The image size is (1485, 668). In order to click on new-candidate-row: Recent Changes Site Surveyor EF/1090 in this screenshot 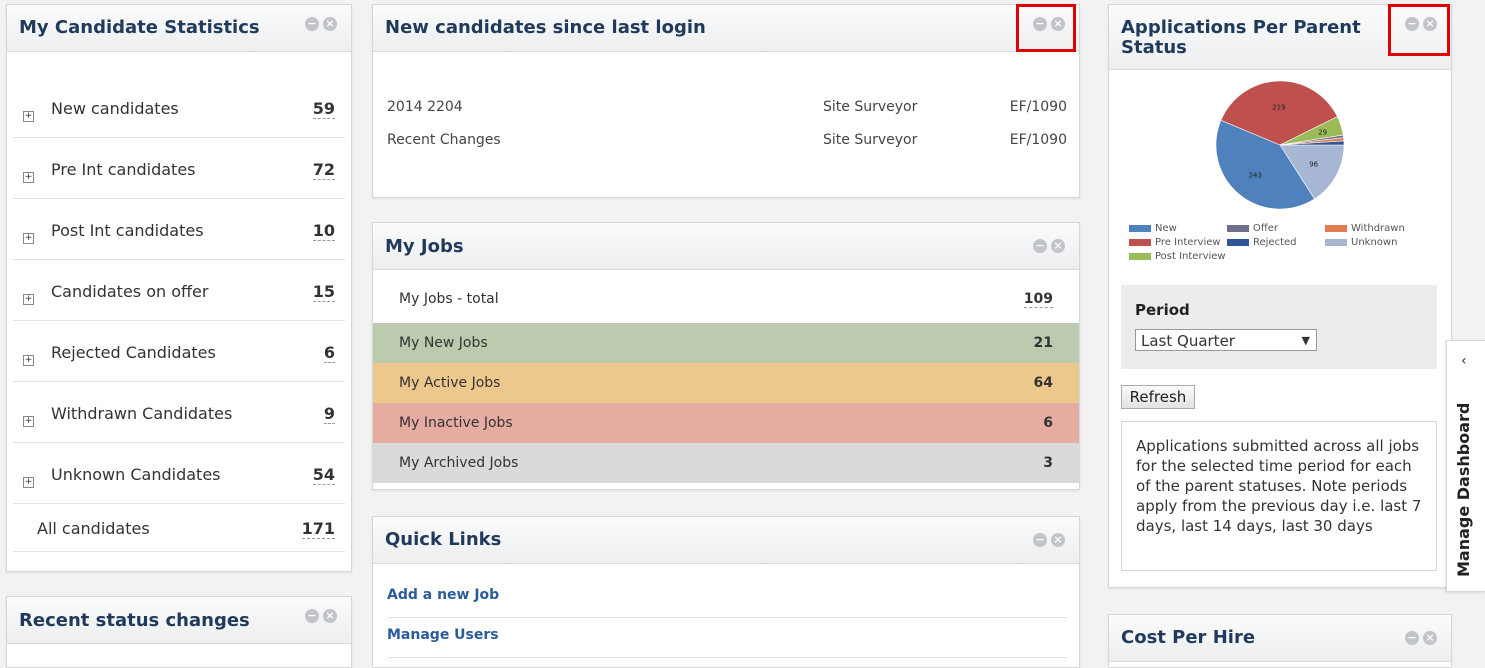, I will do `click(727, 142)`.